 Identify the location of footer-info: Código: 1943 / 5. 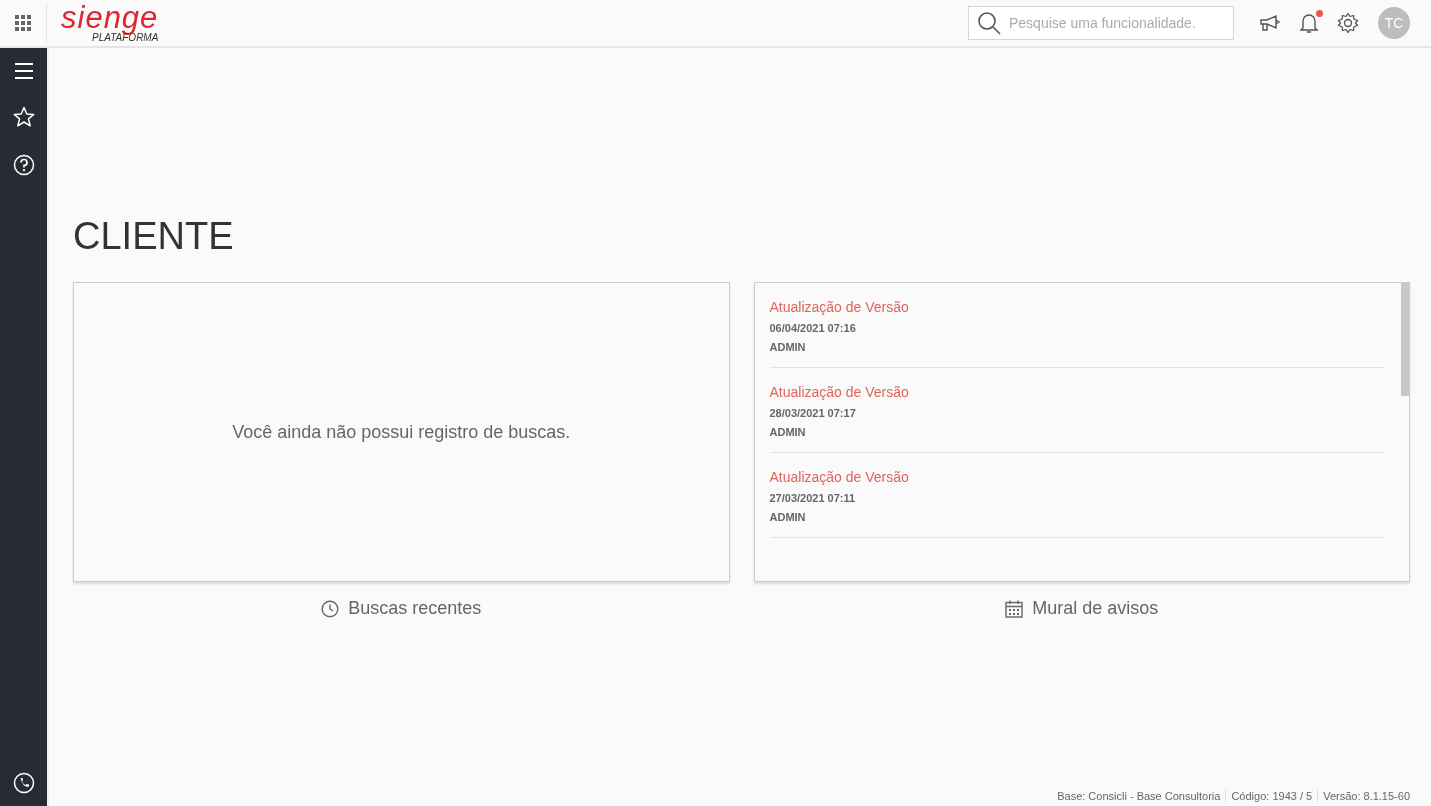
(1271, 796).